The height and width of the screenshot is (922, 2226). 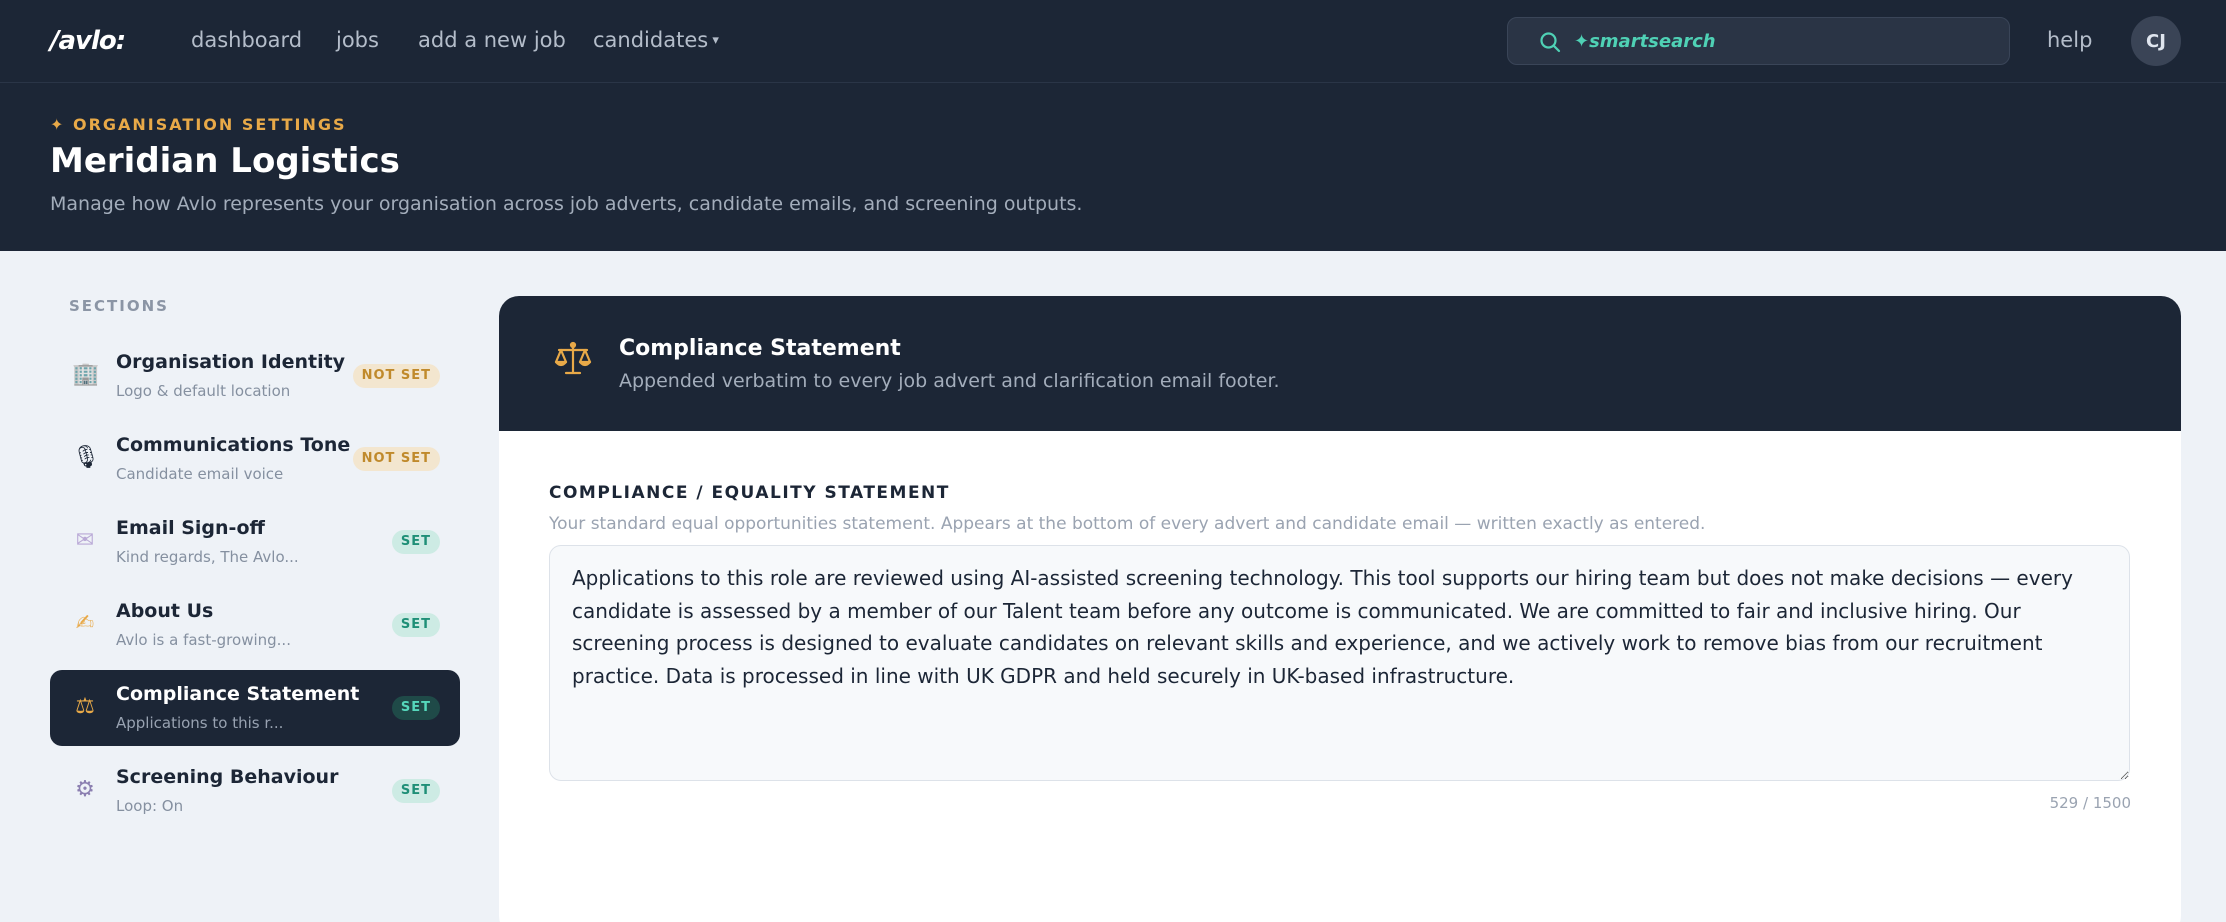 I want to click on building-icon: 🏢, so click(x=86, y=374).